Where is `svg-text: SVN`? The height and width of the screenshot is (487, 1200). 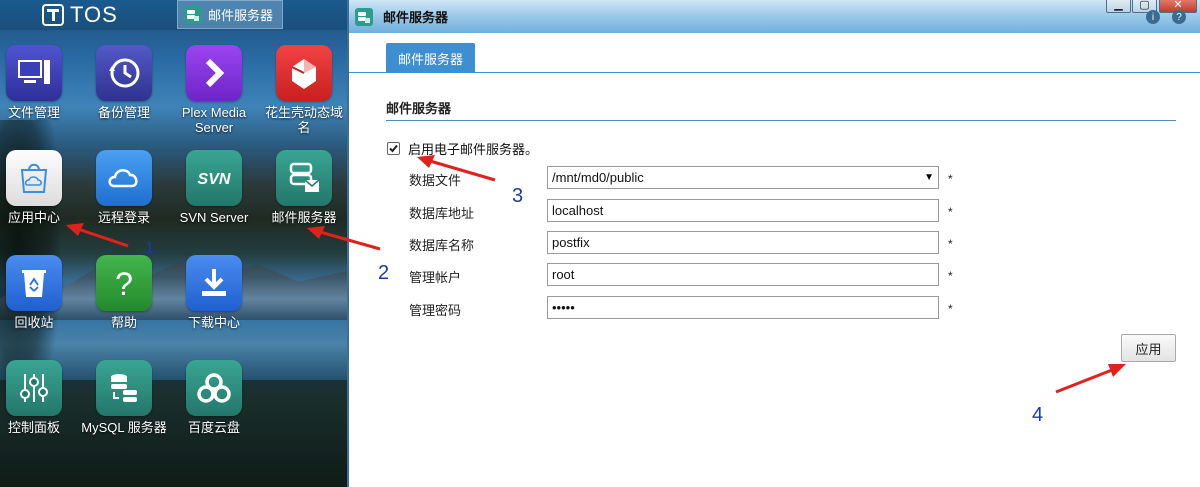
svg-text: SVN is located at coordinates (214, 179).